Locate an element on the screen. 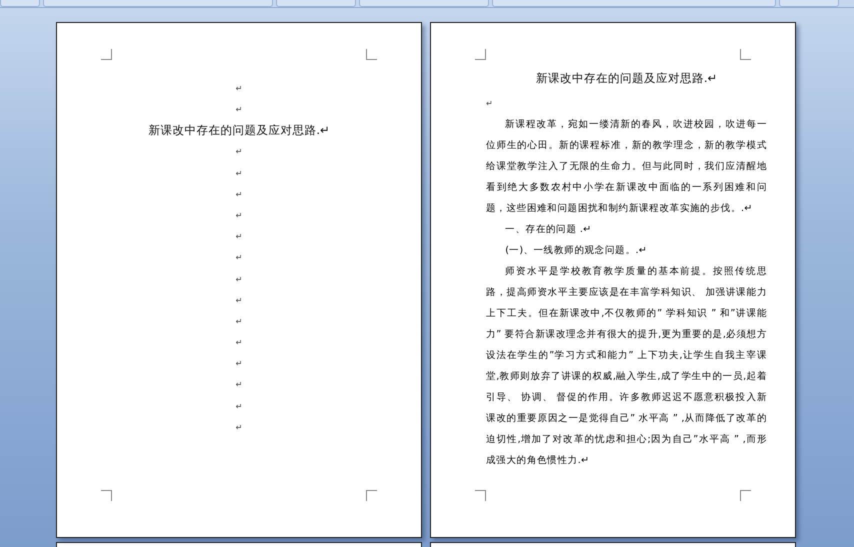 The width and height of the screenshot is (854, 547). body-paragraph: 一、存在的问题 .↵ is located at coordinates (548, 230).